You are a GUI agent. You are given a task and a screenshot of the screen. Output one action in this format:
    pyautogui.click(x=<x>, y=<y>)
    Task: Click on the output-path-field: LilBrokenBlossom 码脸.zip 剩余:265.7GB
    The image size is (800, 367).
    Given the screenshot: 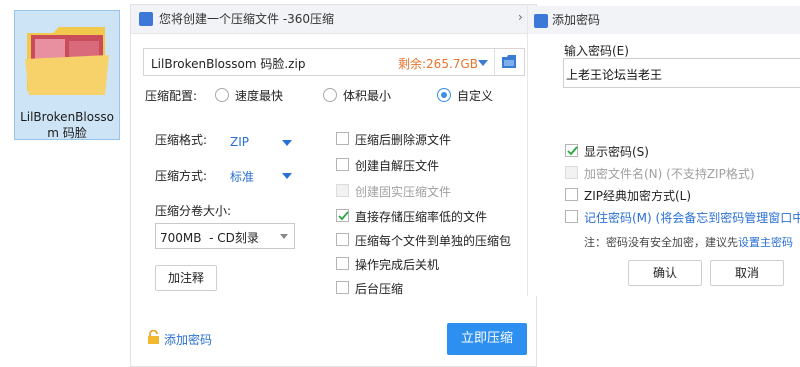 What is the action you would take?
    pyautogui.click(x=334, y=62)
    